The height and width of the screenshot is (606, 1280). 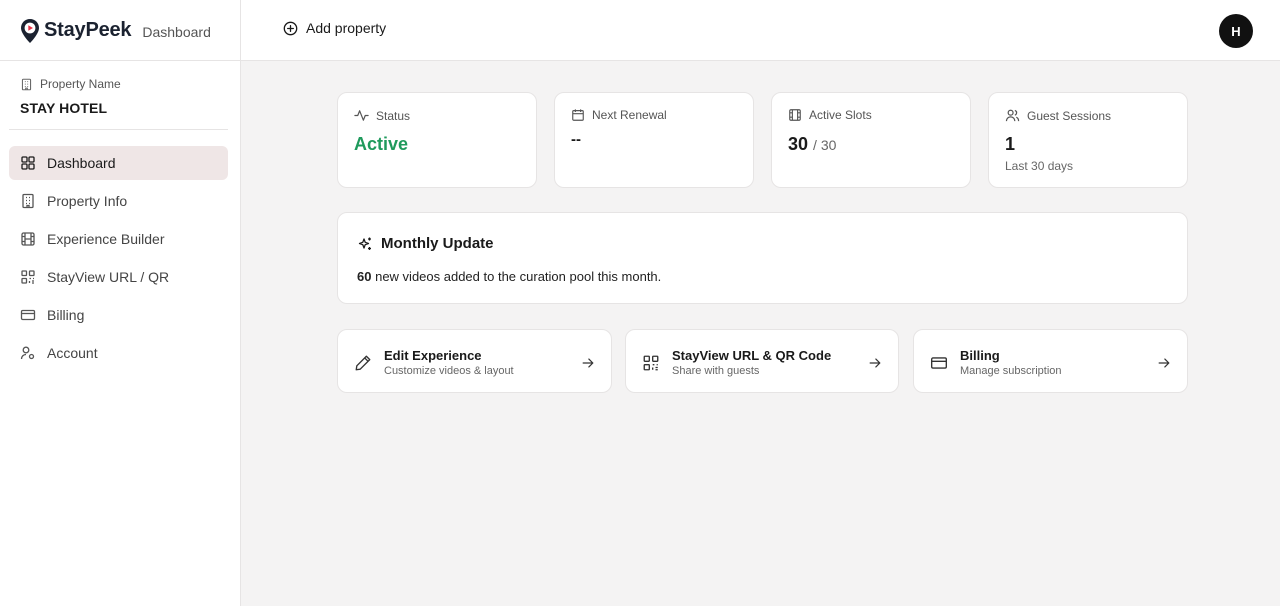 I want to click on billing-sub: Manage subscription, so click(x=1011, y=371).